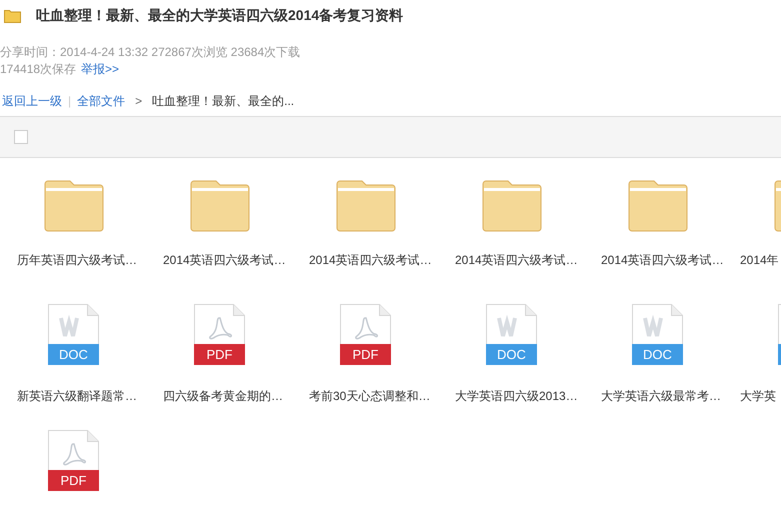  Describe the element at coordinates (139, 101) in the screenshot. I see `breadcrumb-arrow: >` at that location.